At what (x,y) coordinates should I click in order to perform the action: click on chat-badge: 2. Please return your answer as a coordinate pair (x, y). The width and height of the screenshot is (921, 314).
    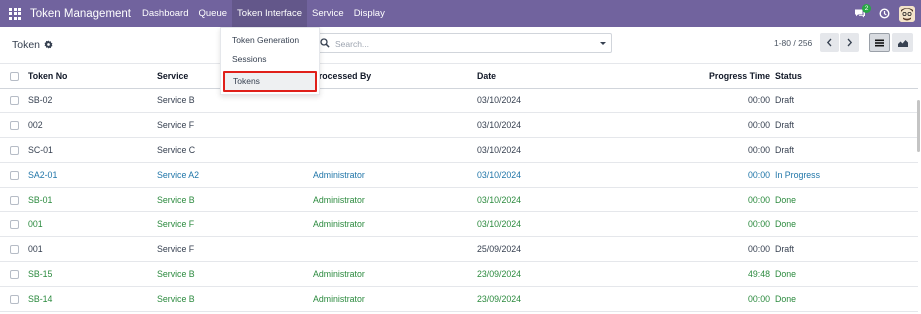
    Looking at the image, I should click on (866, 8).